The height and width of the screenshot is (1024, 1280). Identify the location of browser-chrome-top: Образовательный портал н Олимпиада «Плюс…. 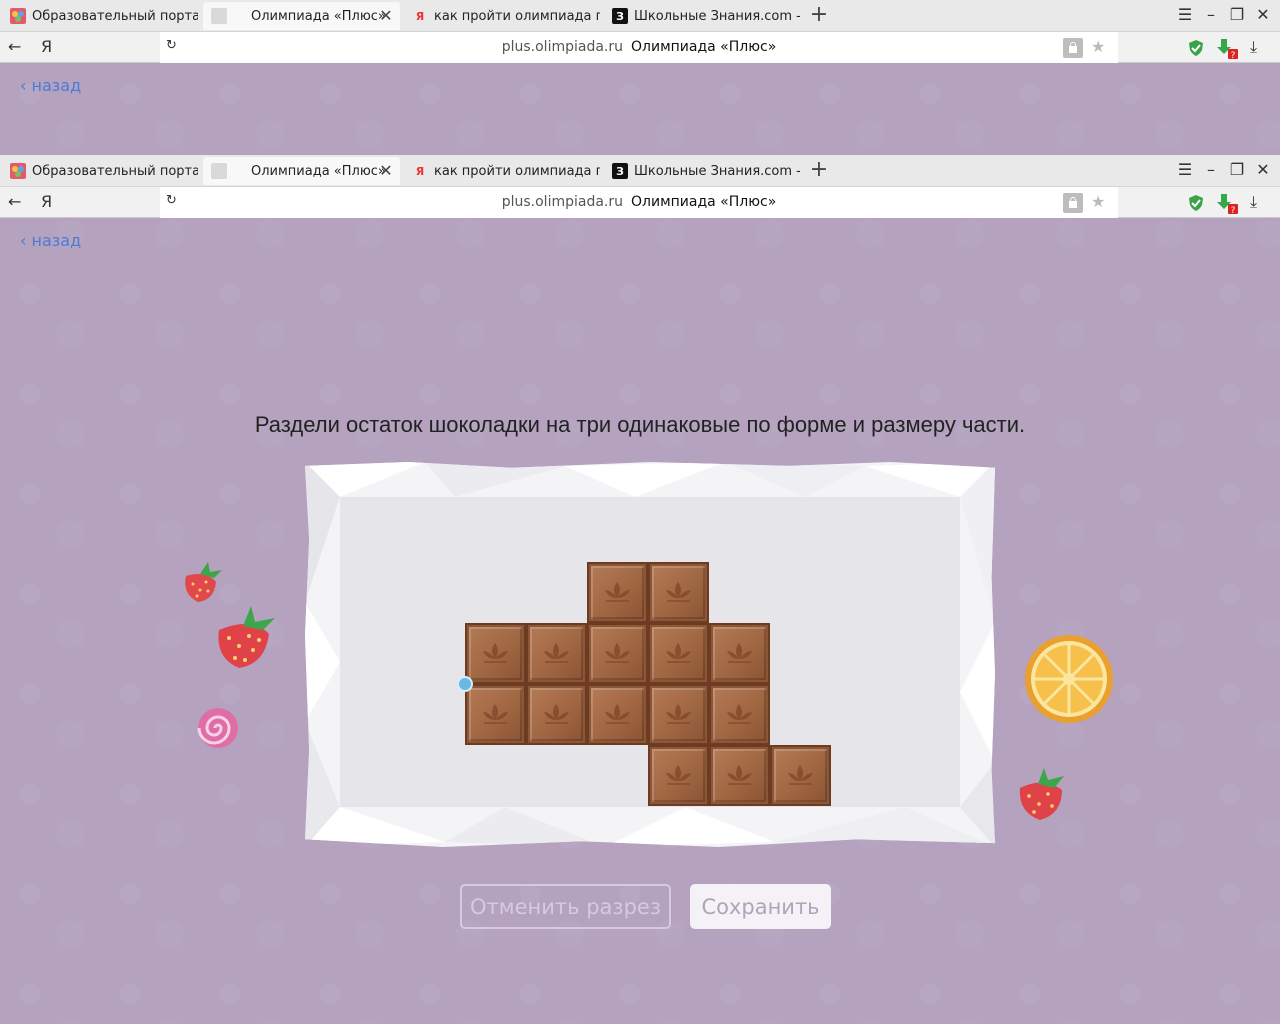
(640, 31).